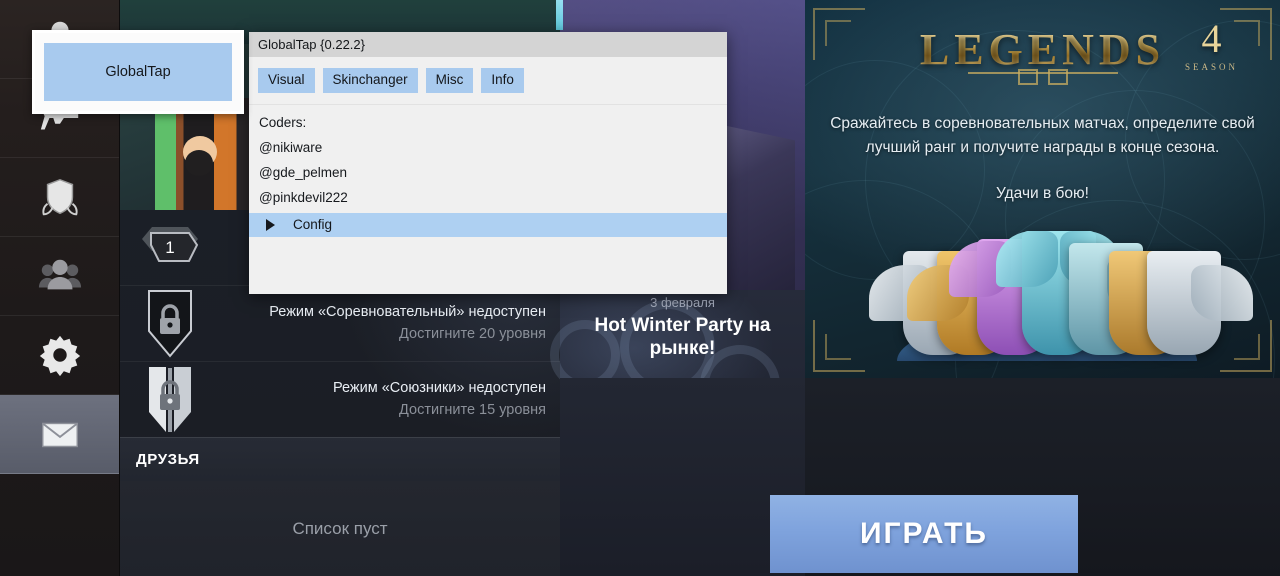  What do you see at coordinates (559, 15) in the screenshot?
I see `news-accent-stripe` at bounding box center [559, 15].